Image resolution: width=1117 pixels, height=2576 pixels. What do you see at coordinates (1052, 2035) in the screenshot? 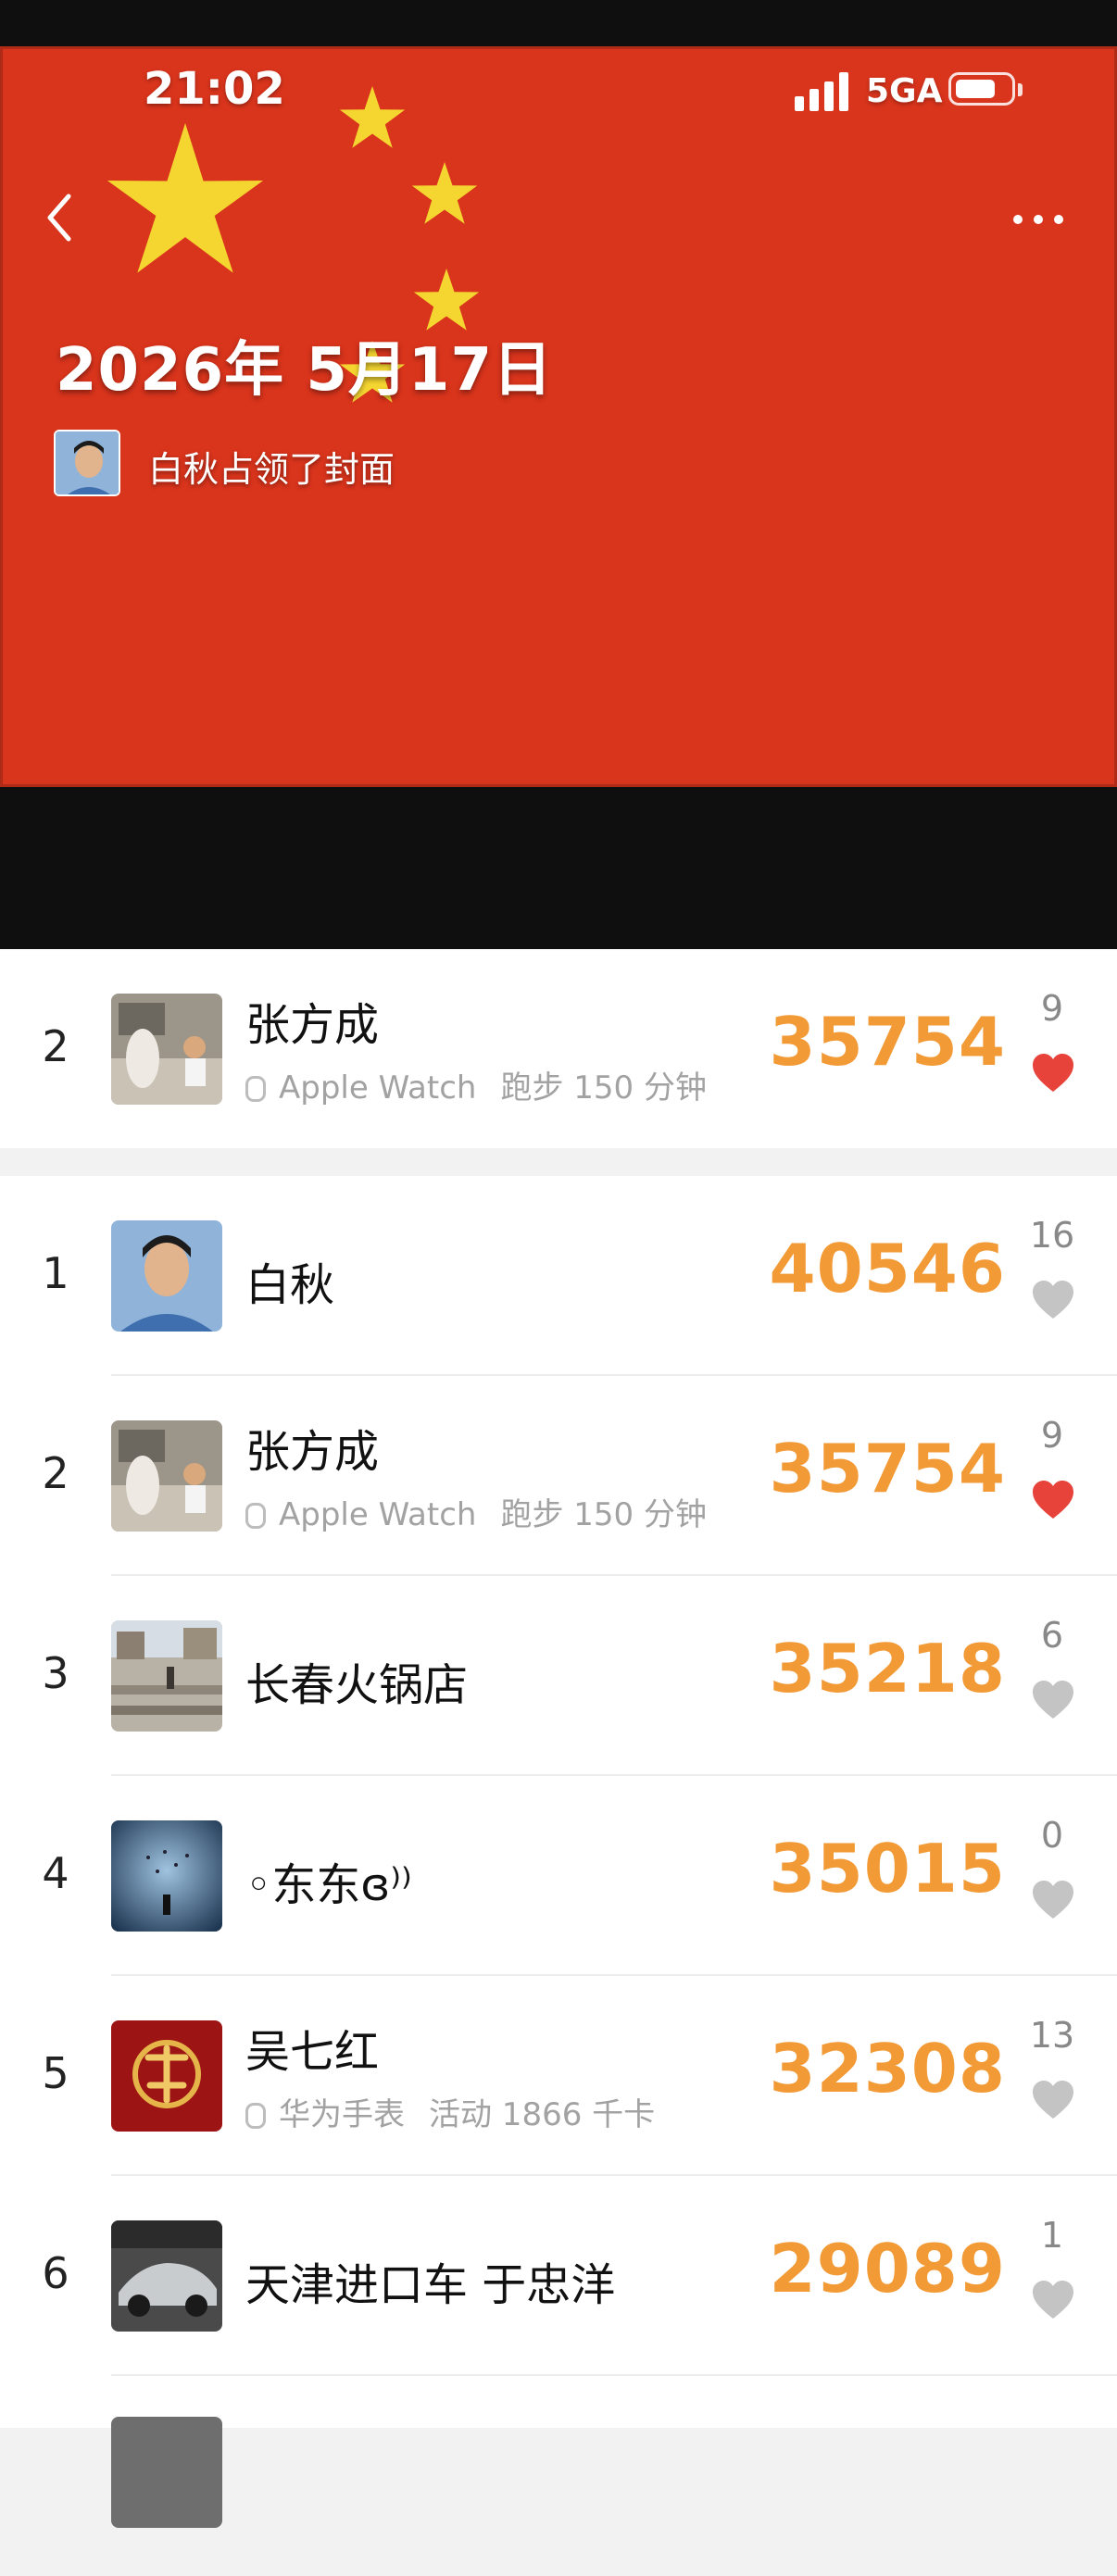
I see `like-count: 13` at bounding box center [1052, 2035].